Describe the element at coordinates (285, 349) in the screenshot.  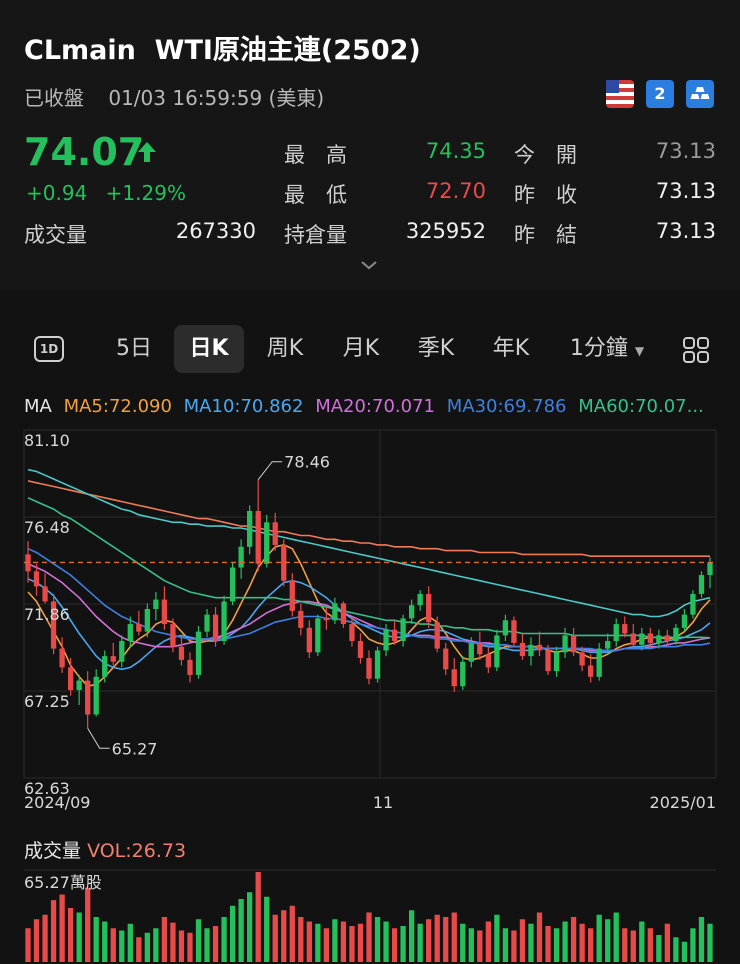
I see `tab-weekly-k: 周K` at that location.